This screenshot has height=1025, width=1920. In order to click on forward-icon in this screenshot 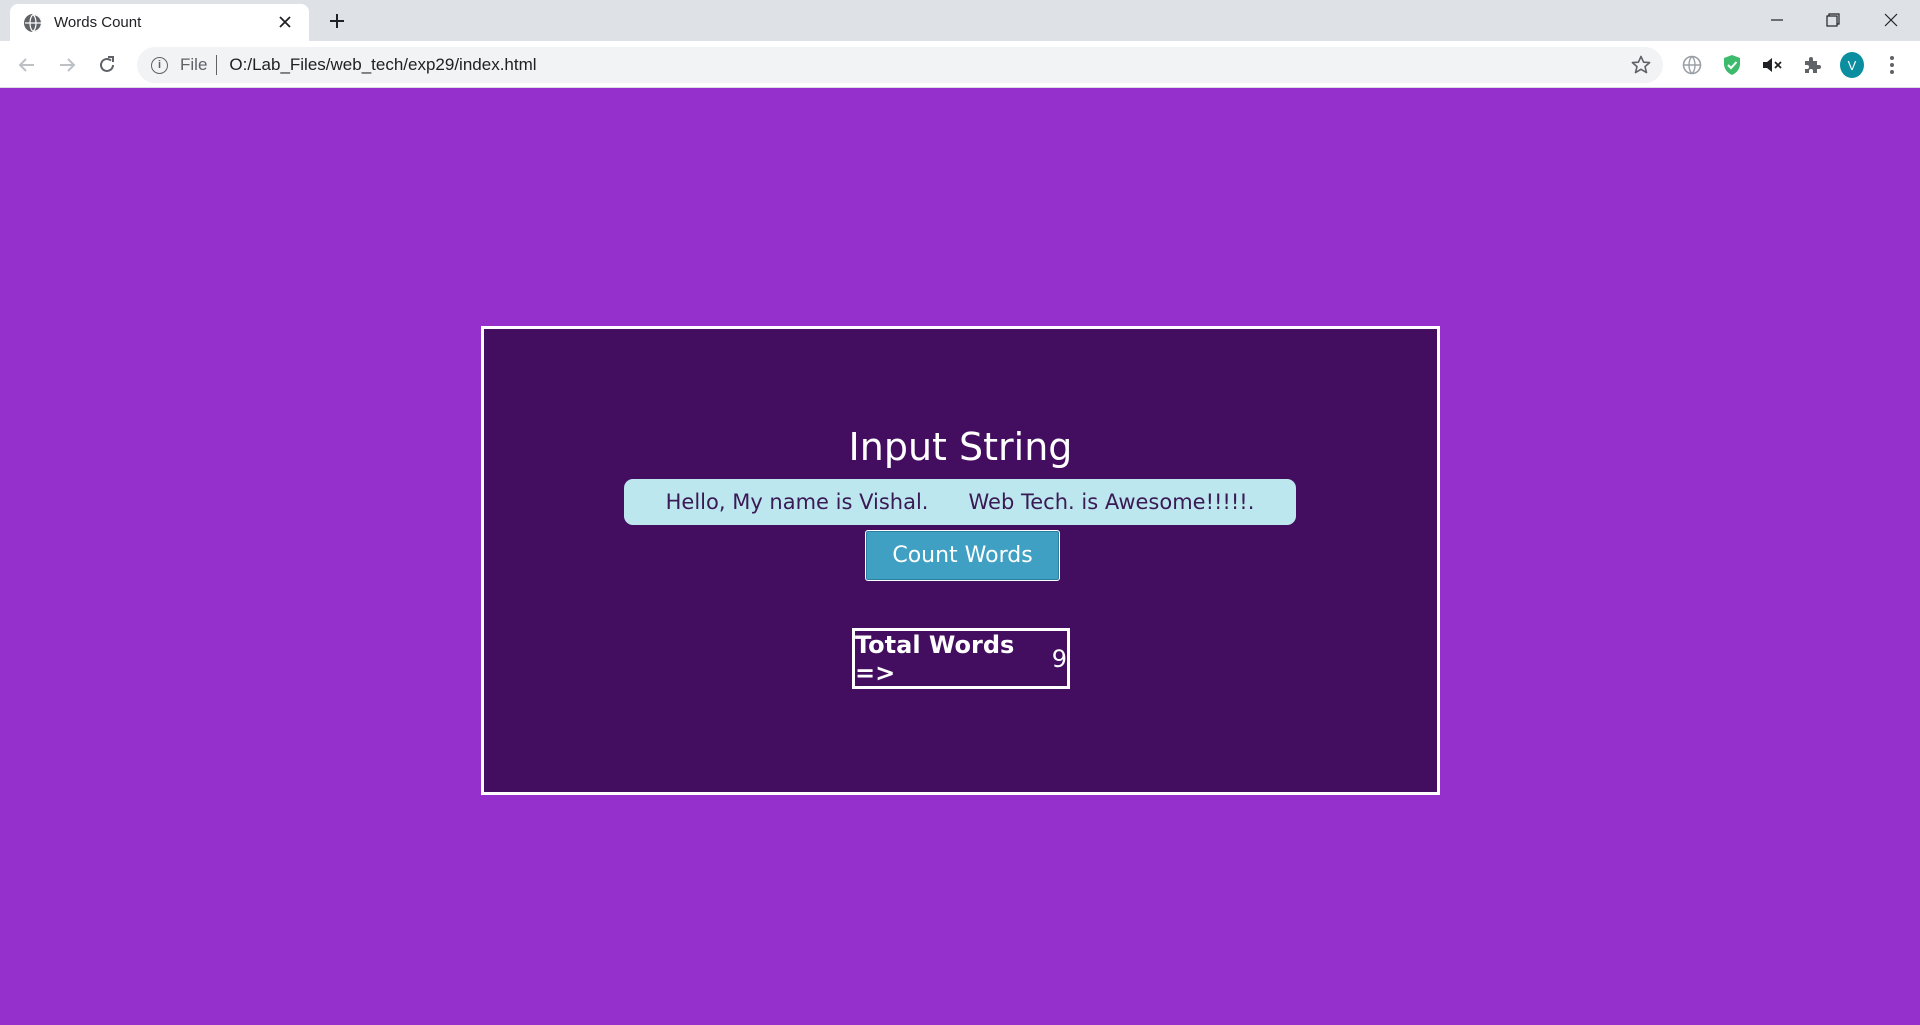, I will do `click(67, 65)`.